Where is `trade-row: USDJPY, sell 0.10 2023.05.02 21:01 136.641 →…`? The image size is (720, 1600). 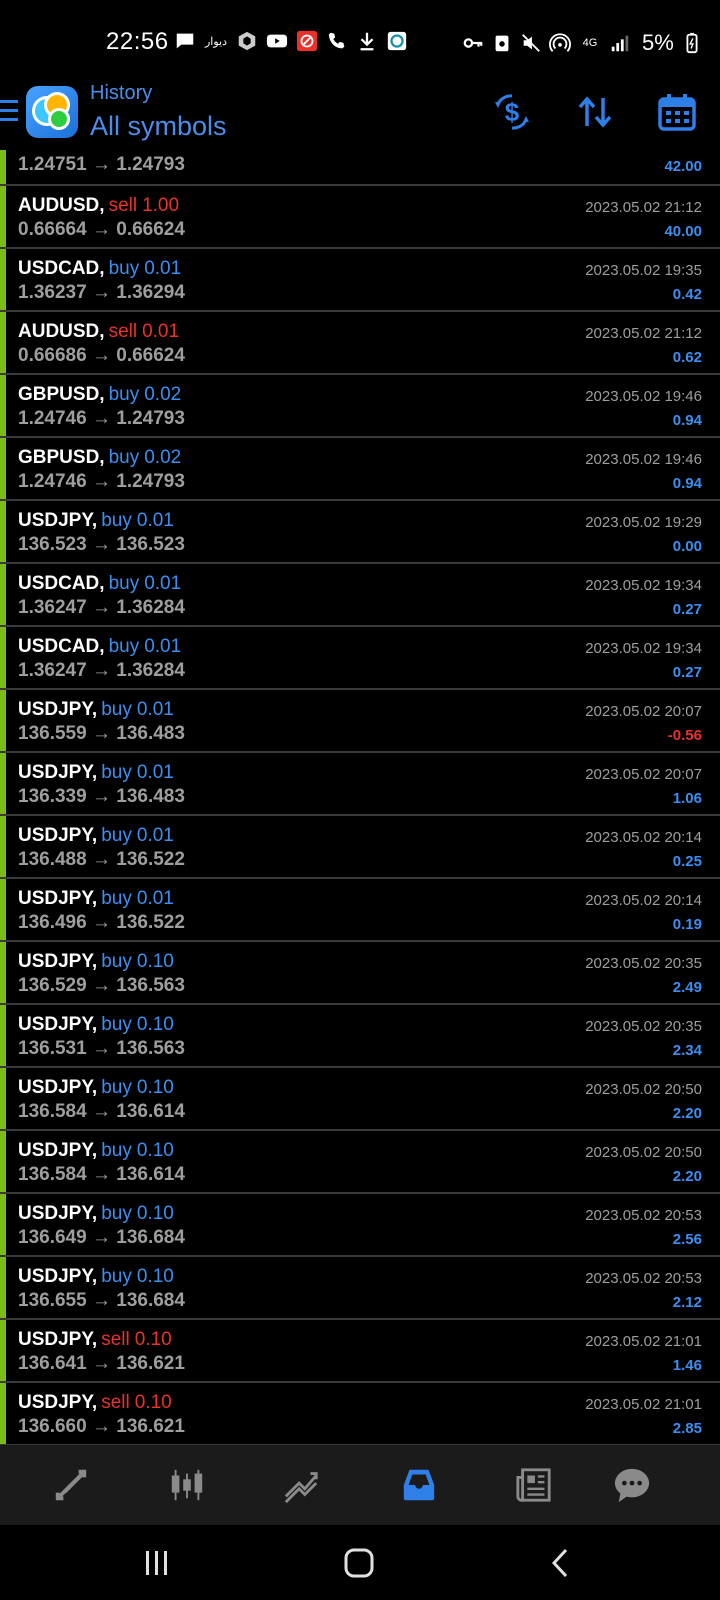
trade-row: USDJPY, sell 0.10 2023.05.02 21:01 136.641 →… is located at coordinates (360, 1351).